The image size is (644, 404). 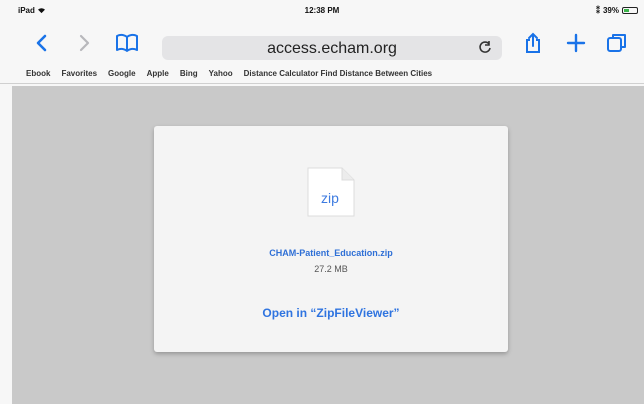 I want to click on bookmark-item: Google, so click(x=122, y=73).